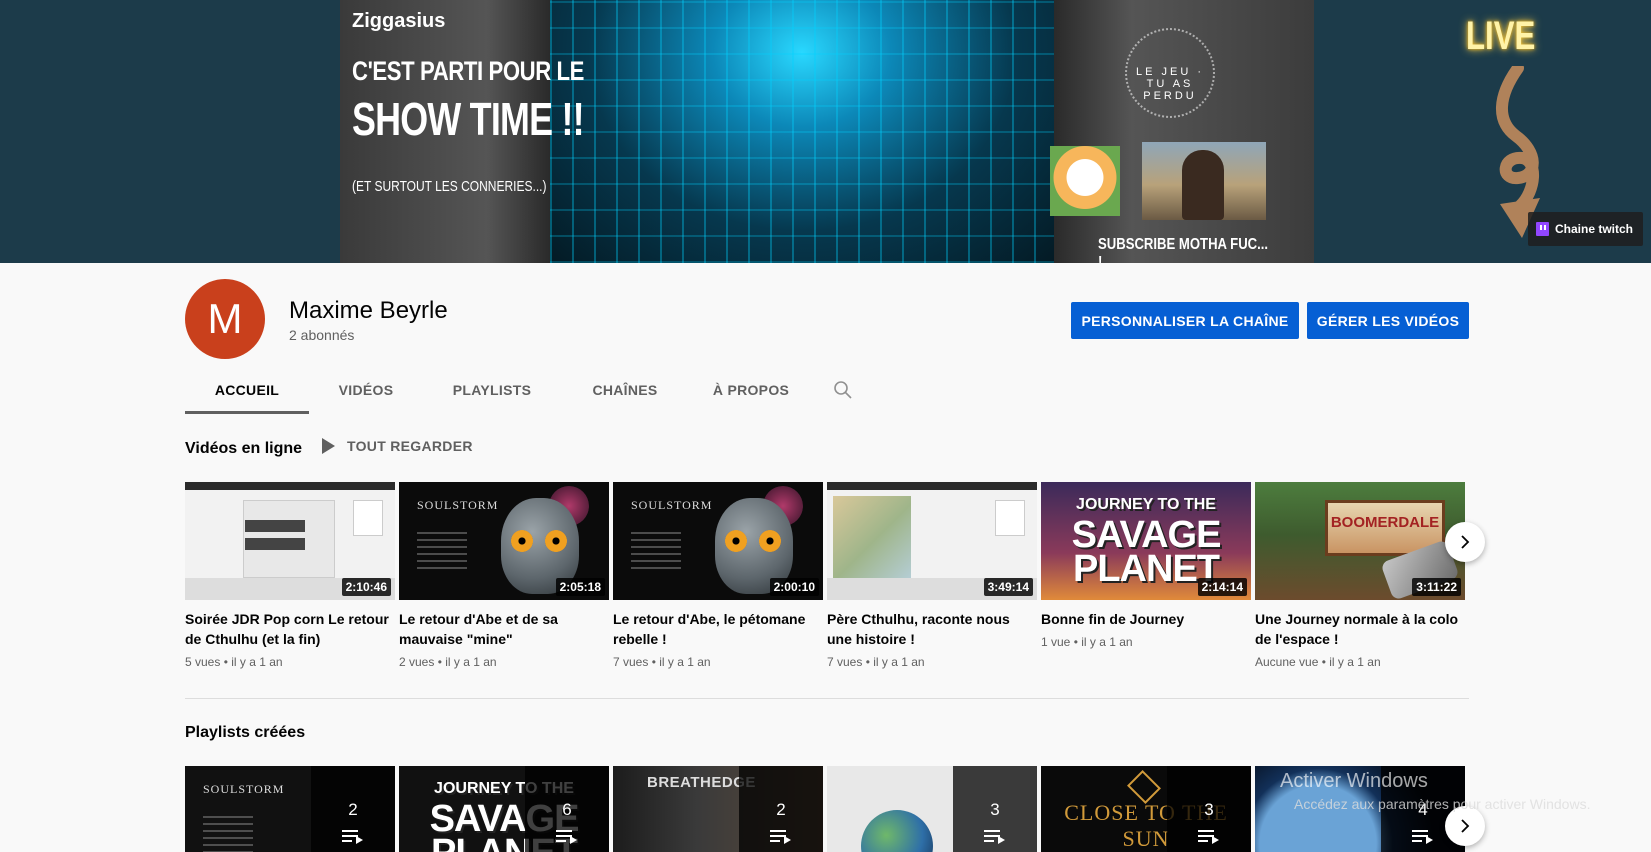  I want to click on banner-headline-3: (ET SURTOUT LES CONNERIES...), so click(449, 186).